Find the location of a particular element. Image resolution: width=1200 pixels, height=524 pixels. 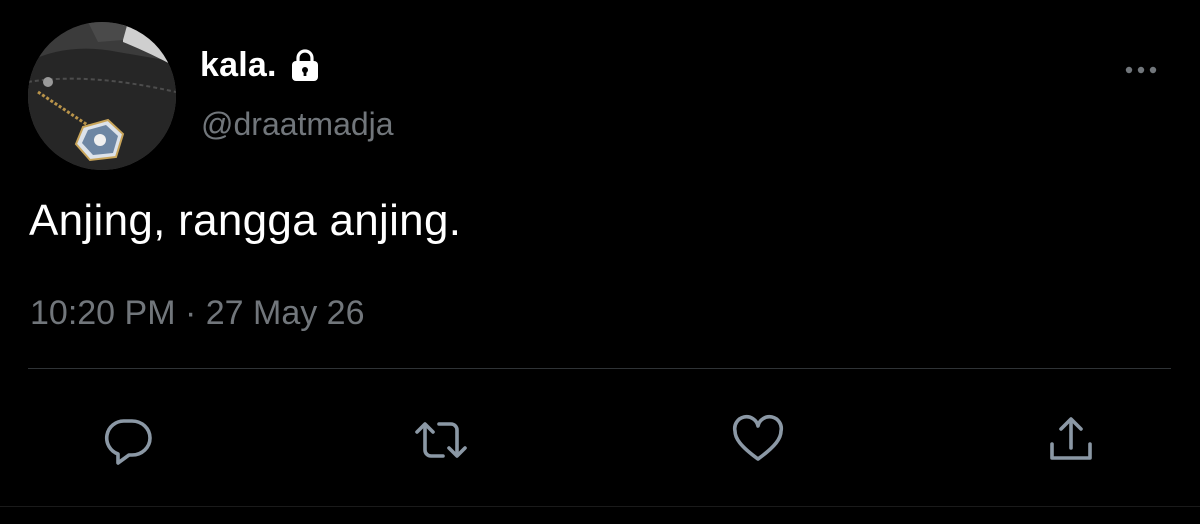

retweet-icon is located at coordinates (441, 440).